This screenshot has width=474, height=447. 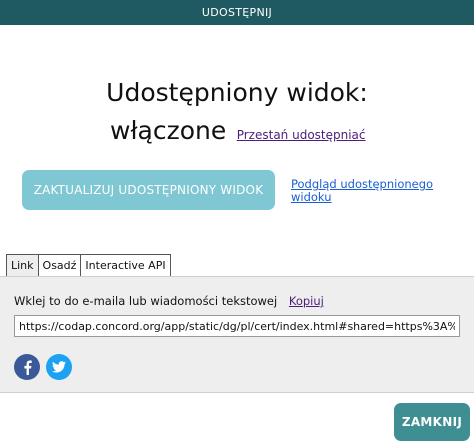 I want to click on dialog-title: UDOSTĘPNIJ, so click(x=237, y=12).